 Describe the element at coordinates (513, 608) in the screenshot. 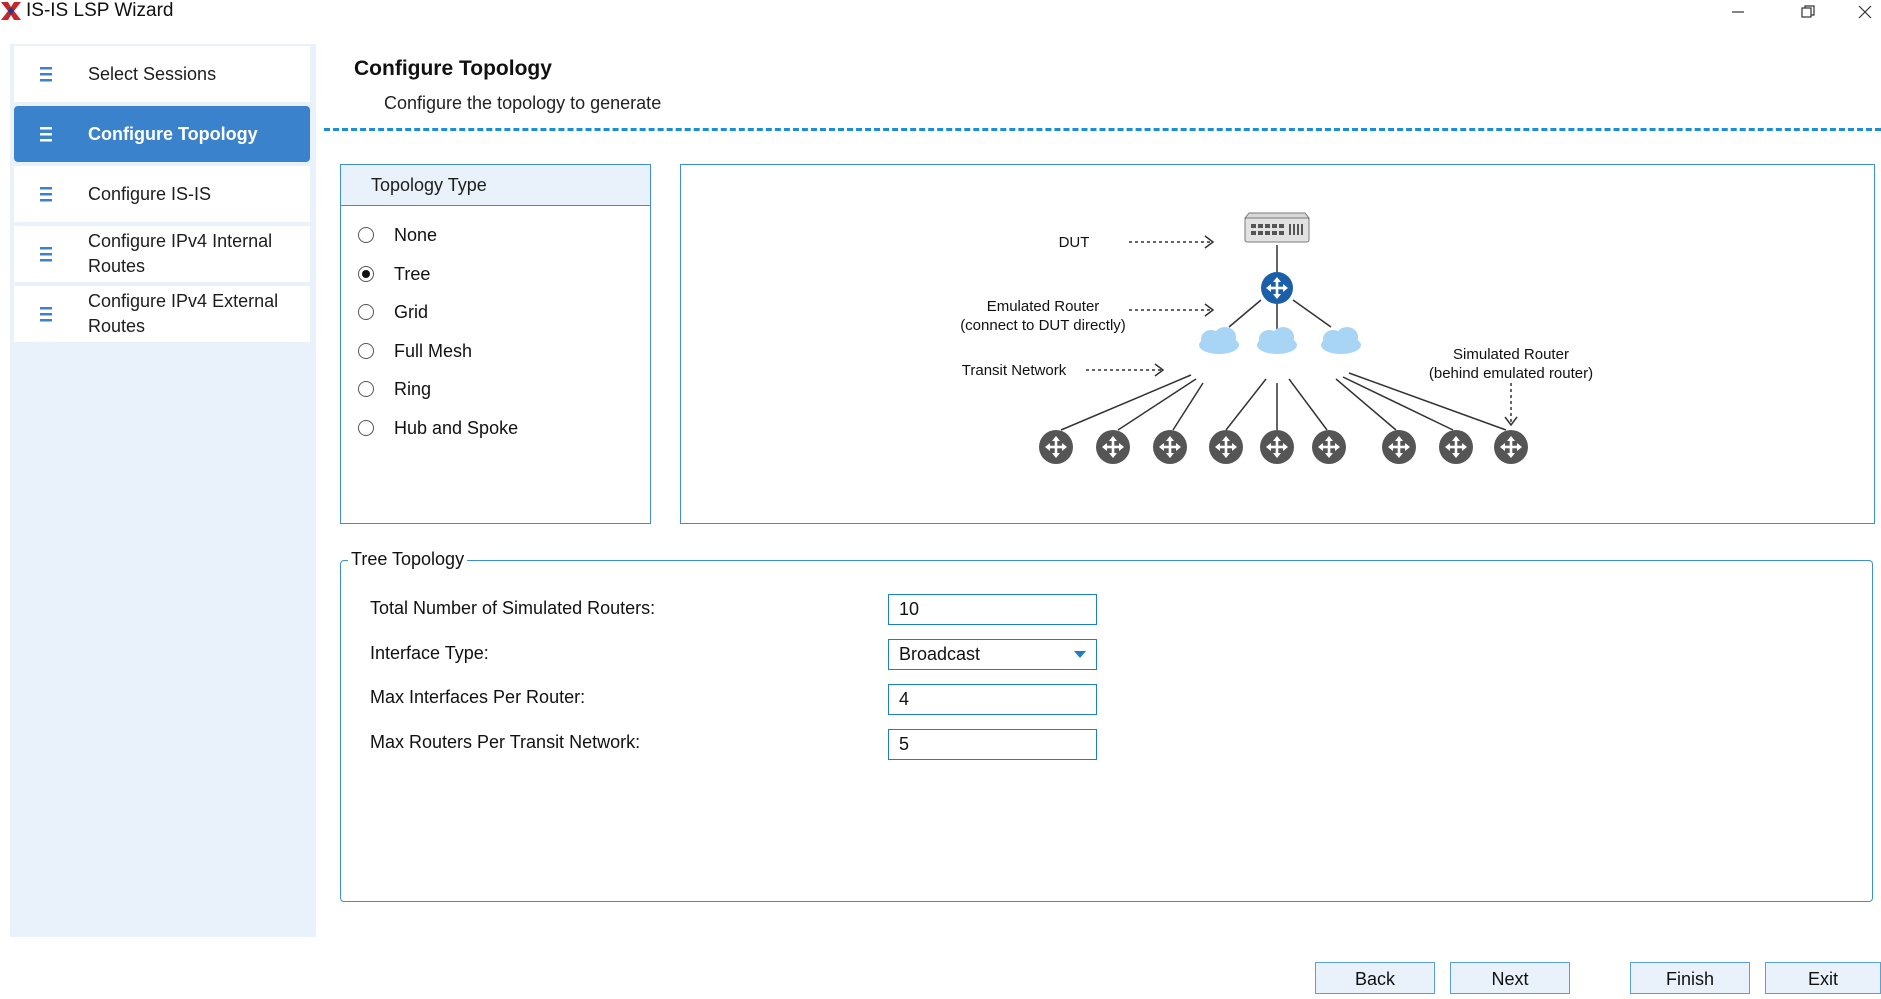

I see `total-simulated-routers-label: Total Number of Simulated Routers:` at that location.